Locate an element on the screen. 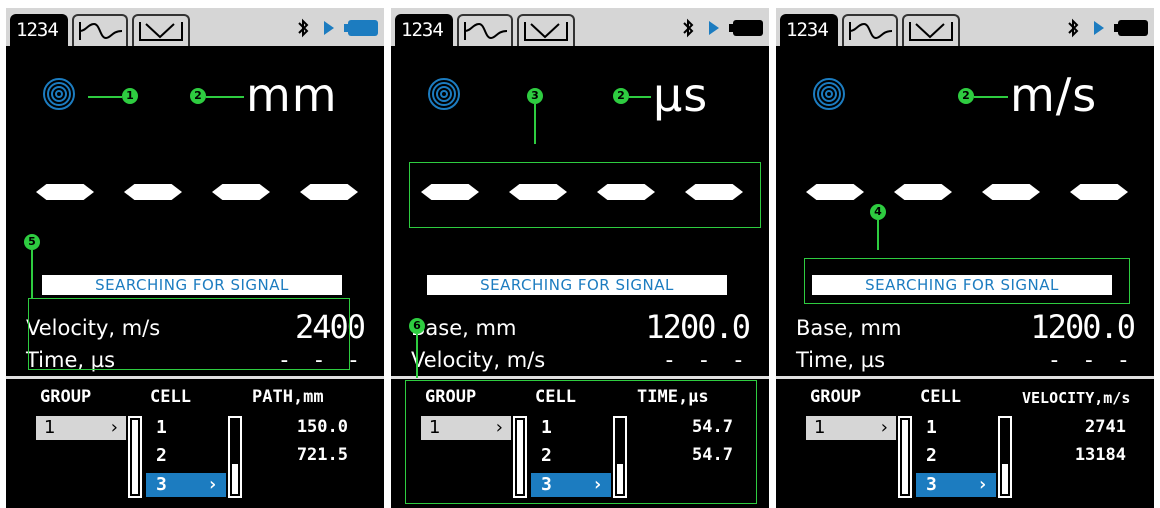 Image resolution: width=1160 pixels, height=508 pixels. unit-label: µs is located at coordinates (681, 95).